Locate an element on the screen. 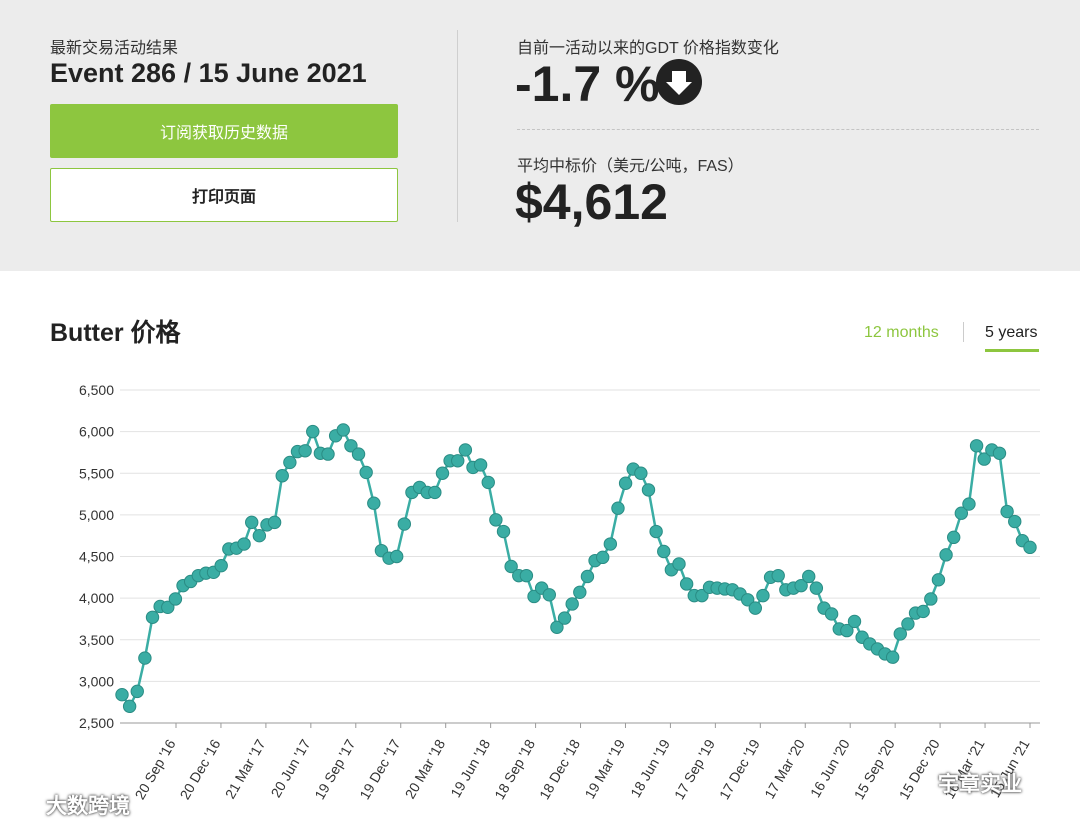 The width and height of the screenshot is (1080, 825). x-tick-label: 20 Dec '16 is located at coordinates (199, 769).